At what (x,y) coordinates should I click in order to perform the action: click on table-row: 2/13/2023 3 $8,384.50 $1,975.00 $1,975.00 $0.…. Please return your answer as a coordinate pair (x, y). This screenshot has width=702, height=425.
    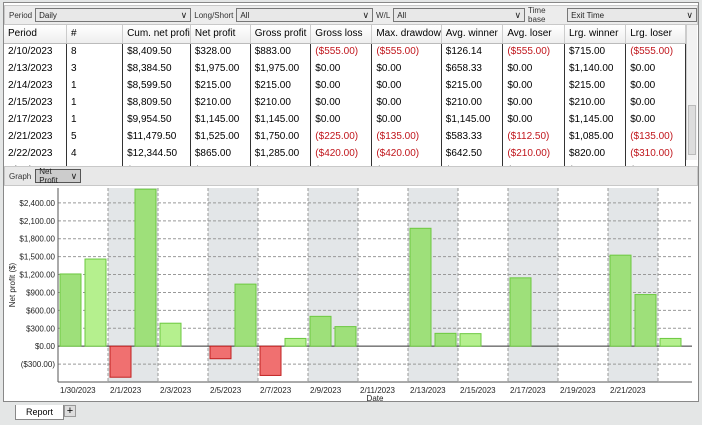
    Looking at the image, I should click on (345, 68).